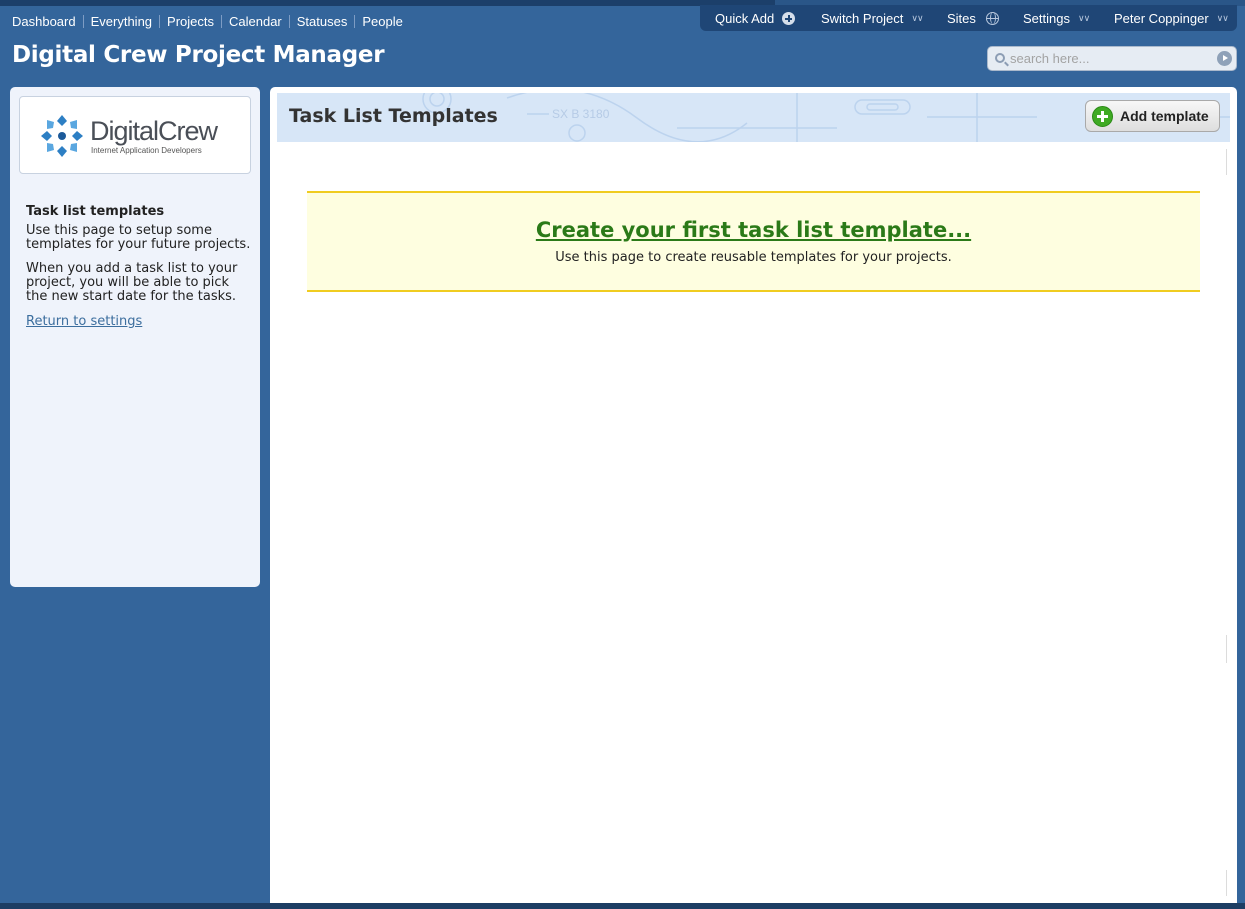  I want to click on quick-add-label: Quick Add, so click(745, 18).